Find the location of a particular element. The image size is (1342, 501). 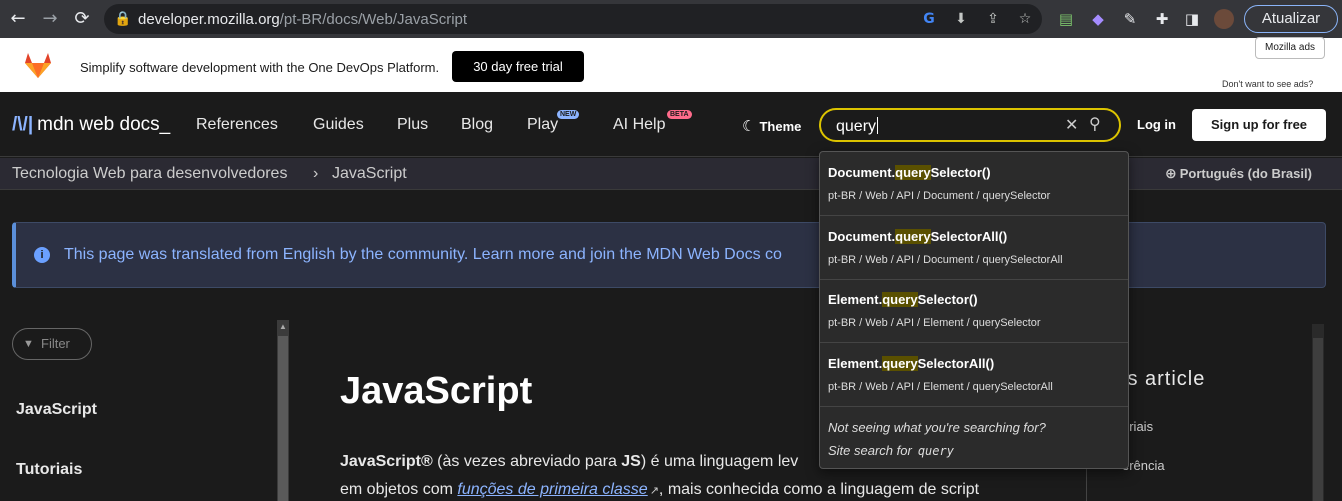

sidebar-scroll-thumb is located at coordinates (283, 418).